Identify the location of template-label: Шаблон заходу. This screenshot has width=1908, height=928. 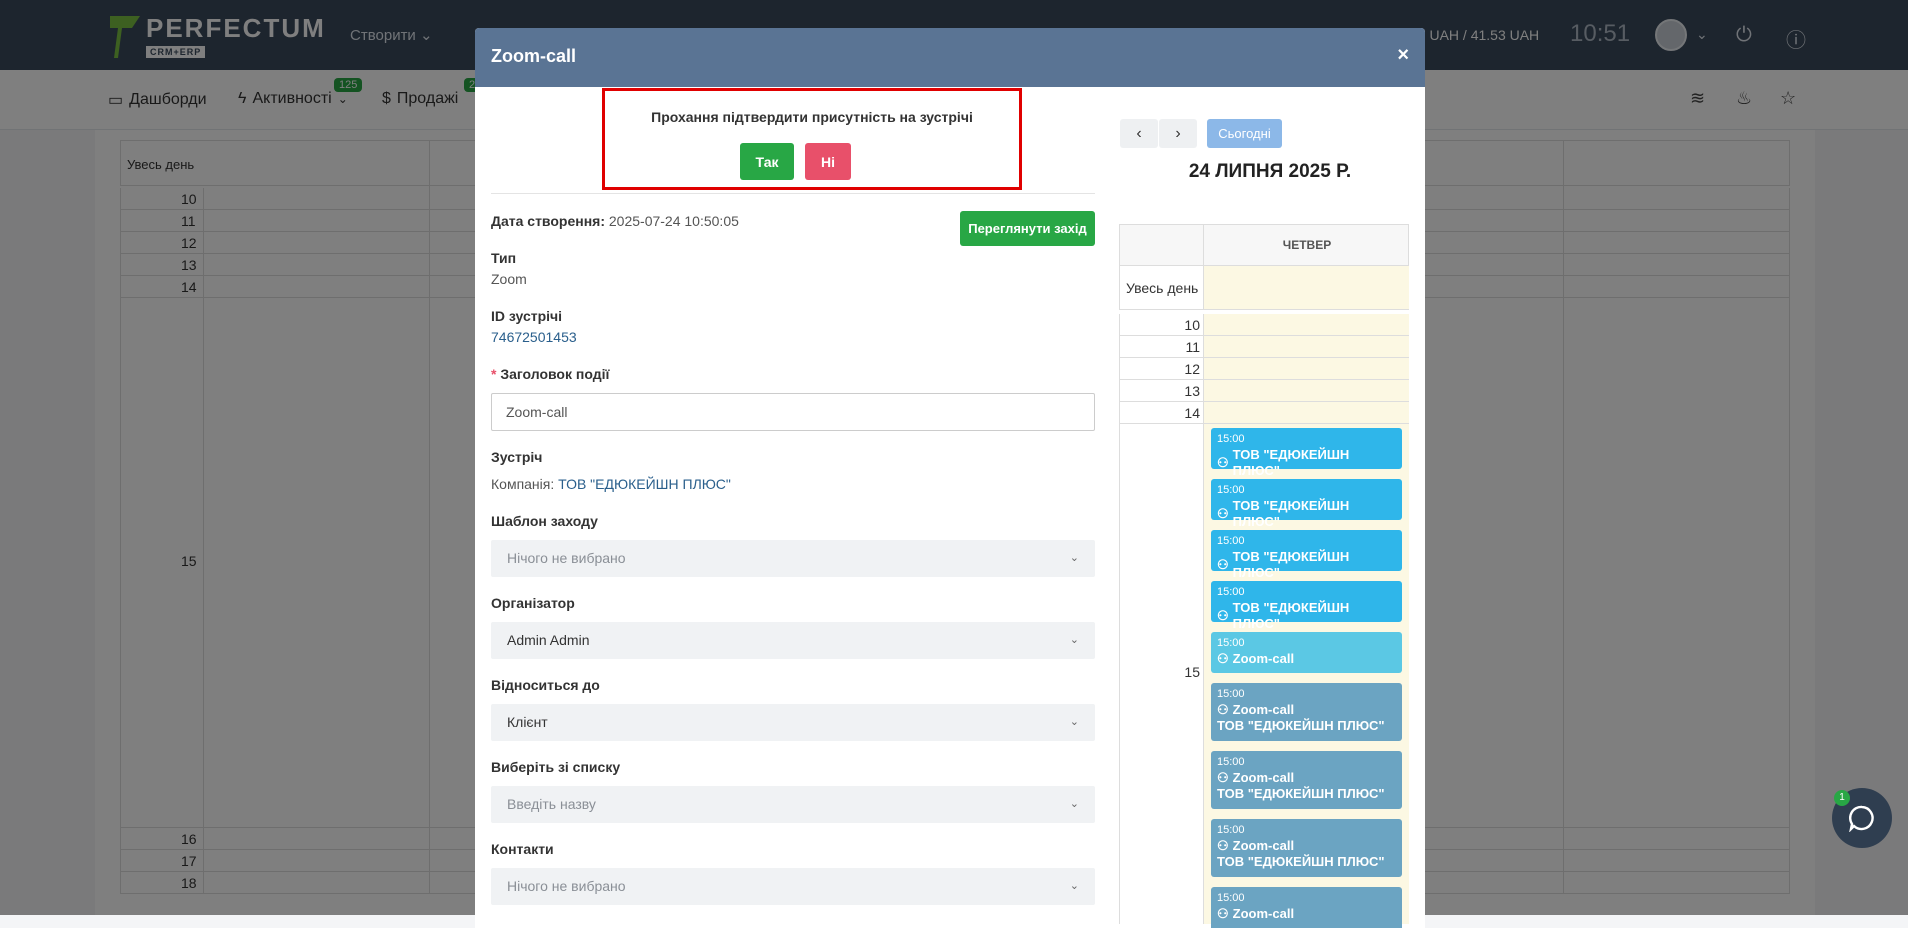
(544, 521).